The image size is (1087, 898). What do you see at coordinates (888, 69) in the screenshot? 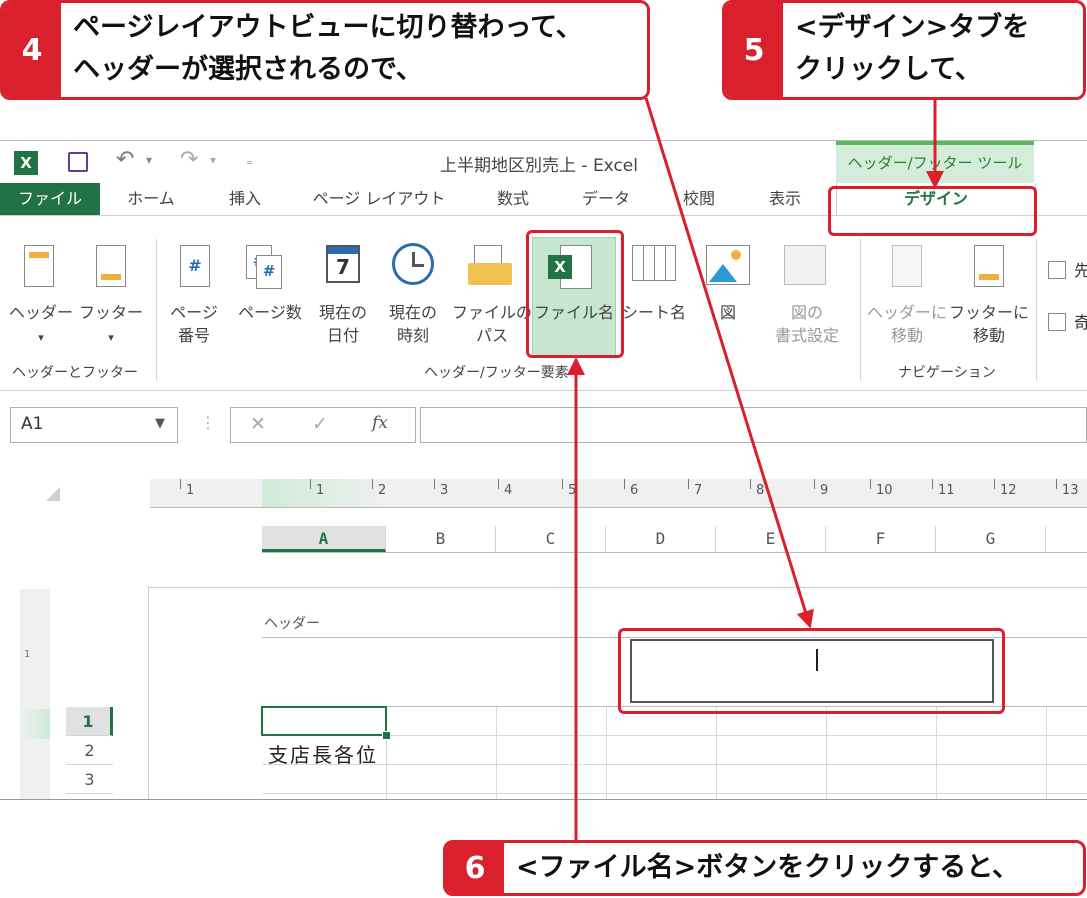
I see `callout-5-line-2: クリックして、` at bounding box center [888, 69].